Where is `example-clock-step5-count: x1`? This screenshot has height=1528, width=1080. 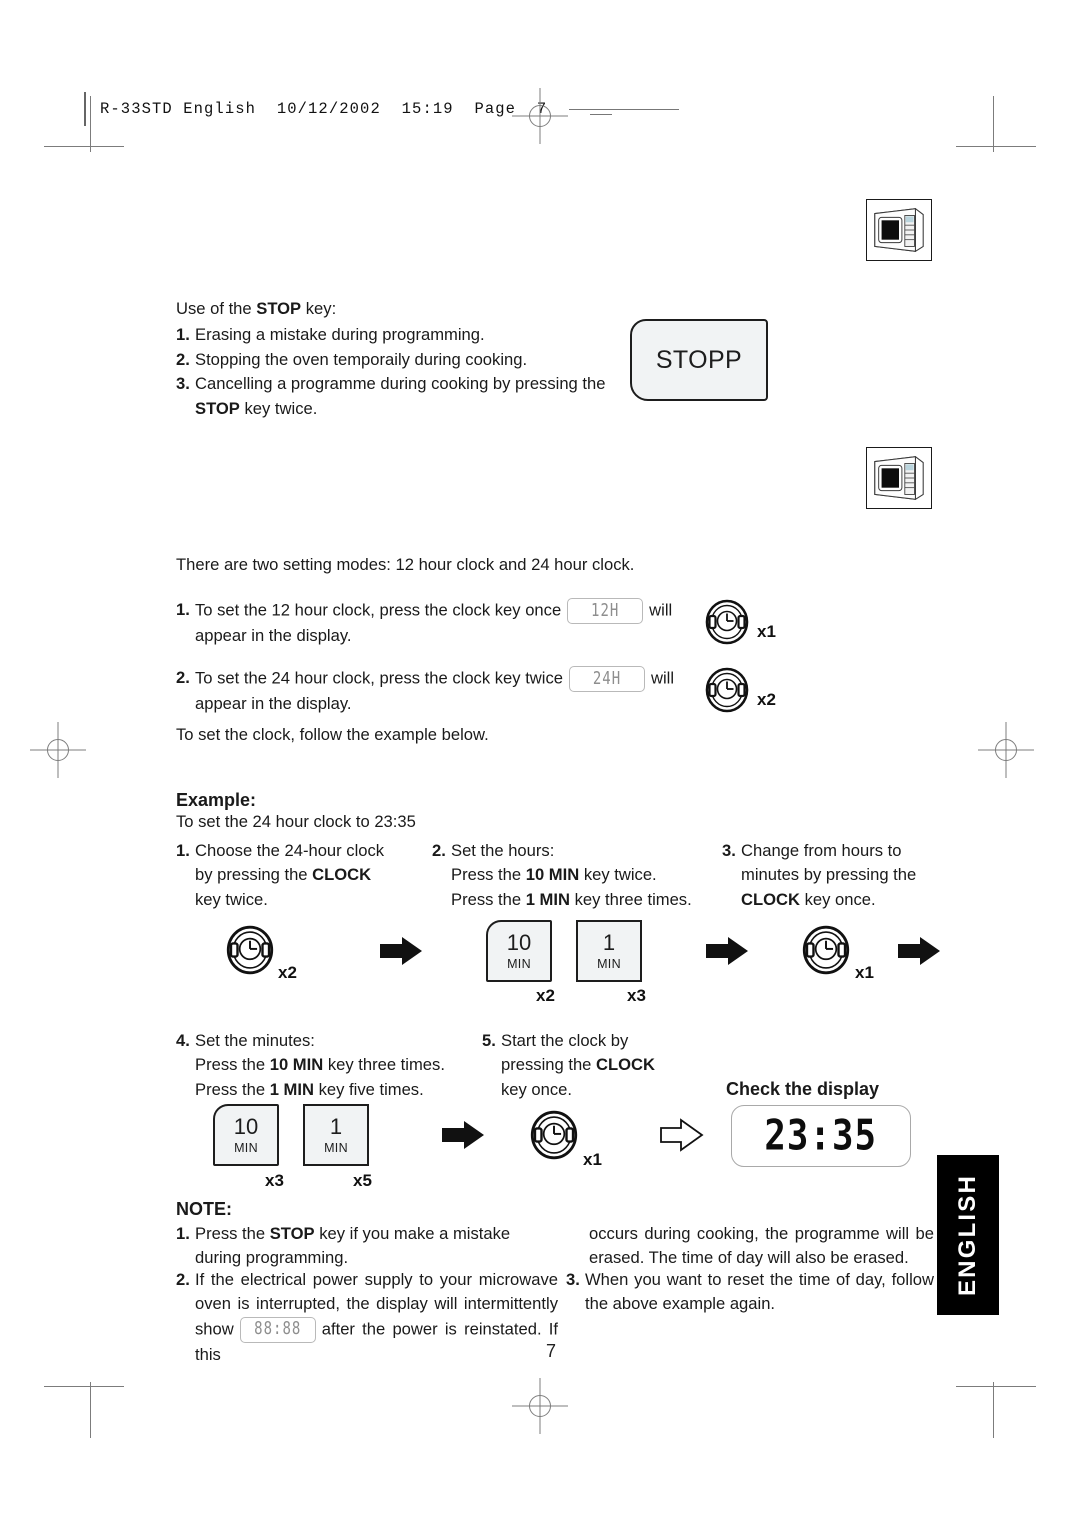
example-clock-step5-count: x1 is located at coordinates (592, 1159).